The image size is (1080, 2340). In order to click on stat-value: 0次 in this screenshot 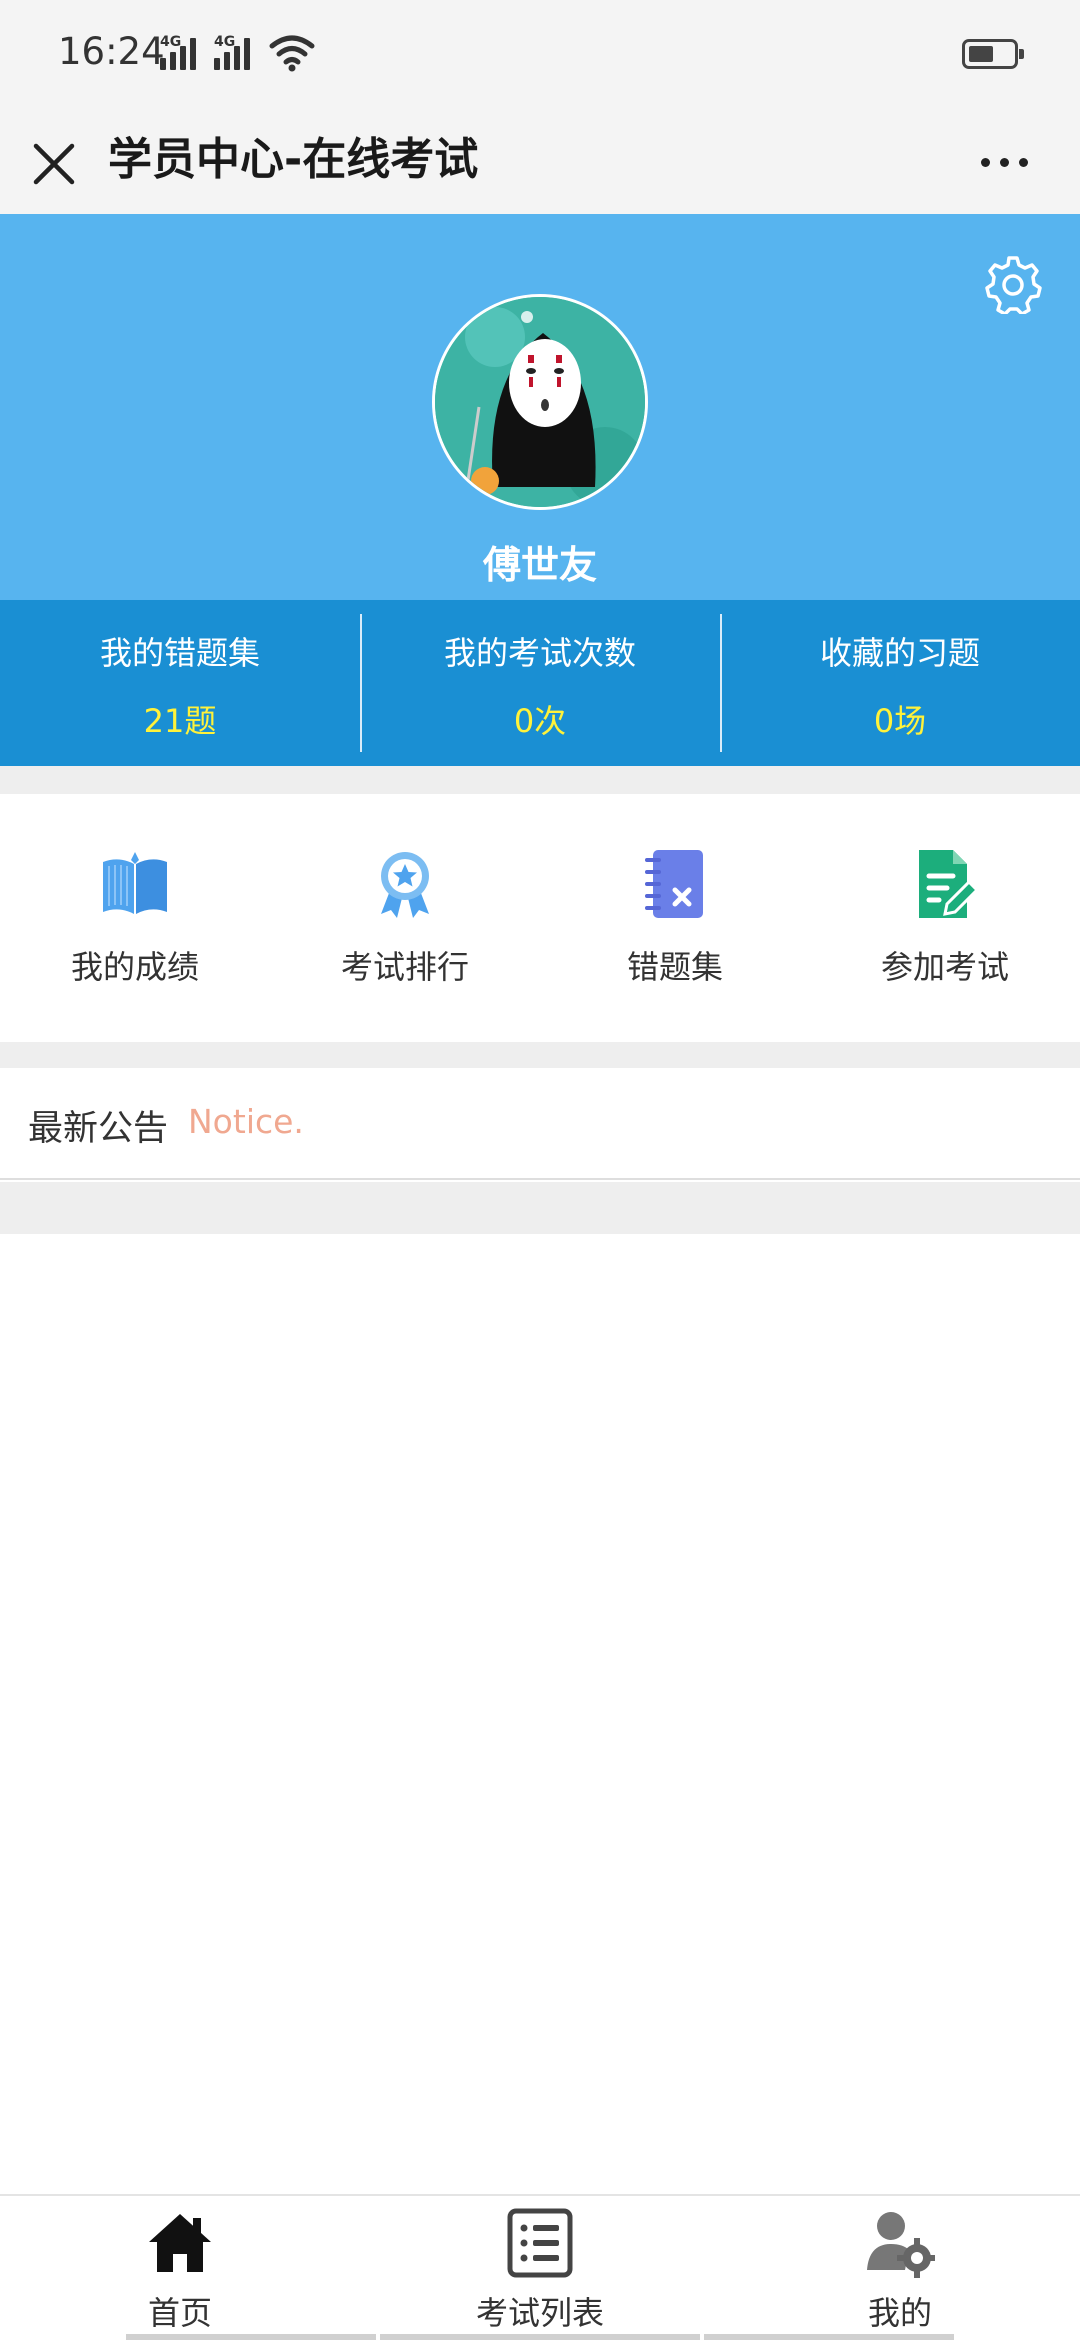, I will do `click(540, 721)`.